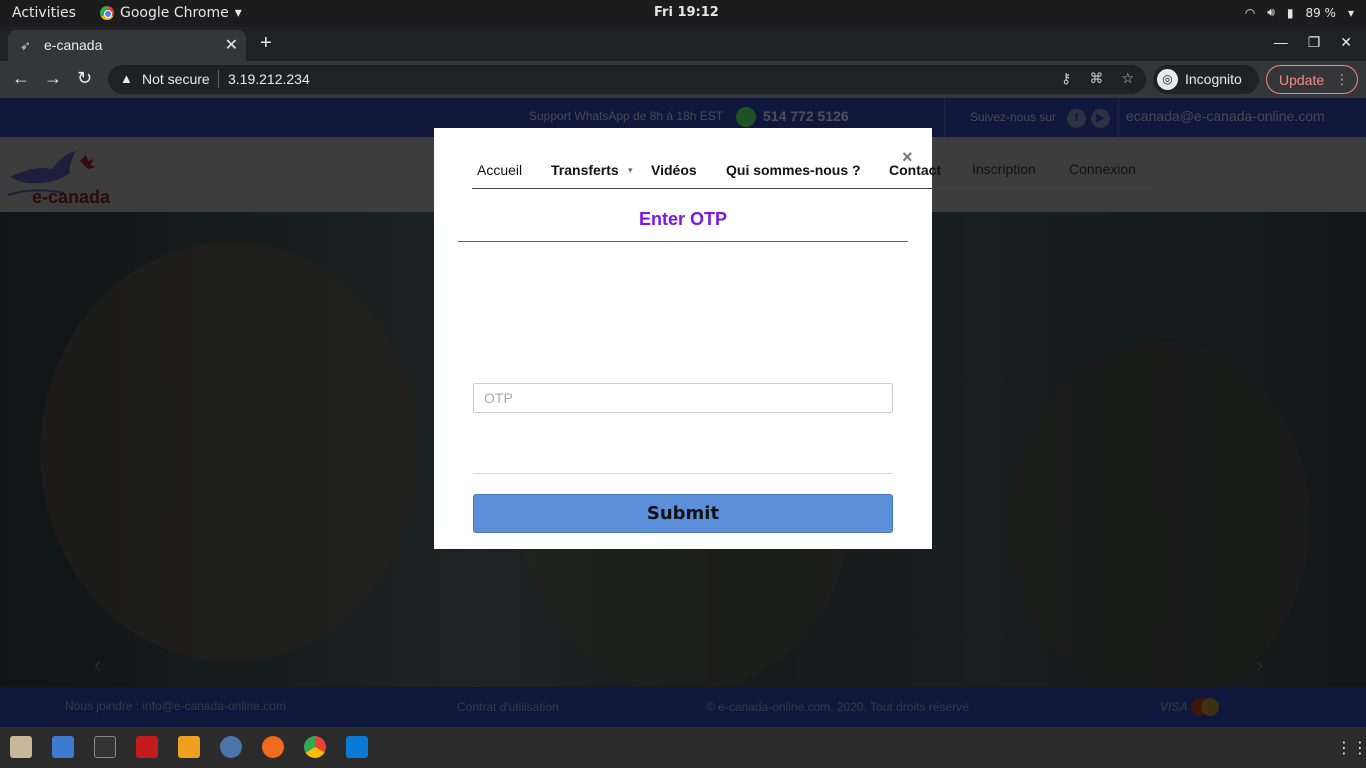 This screenshot has width=1366, height=768. Describe the element at coordinates (683, 44) in the screenshot. I see `tab-strip: ➶ e-canada ✕ + — ❐ ✕` at that location.